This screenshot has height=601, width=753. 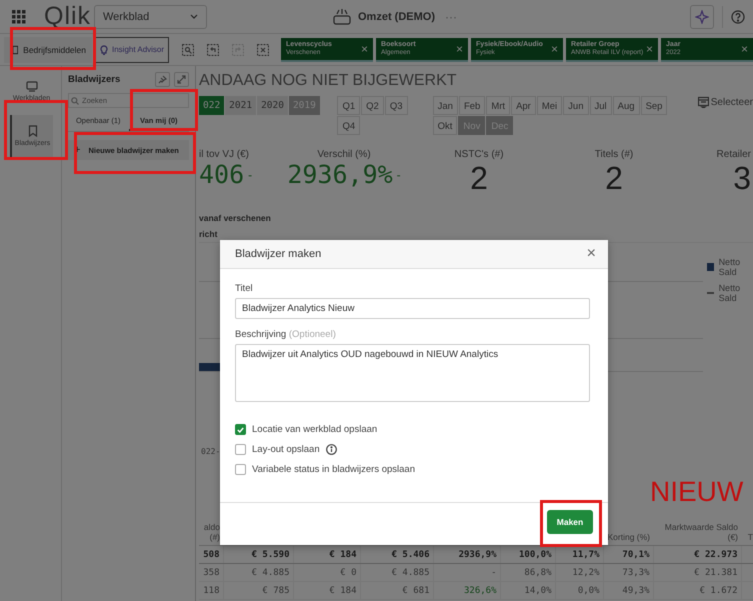 I want to click on info-icon, so click(x=331, y=449).